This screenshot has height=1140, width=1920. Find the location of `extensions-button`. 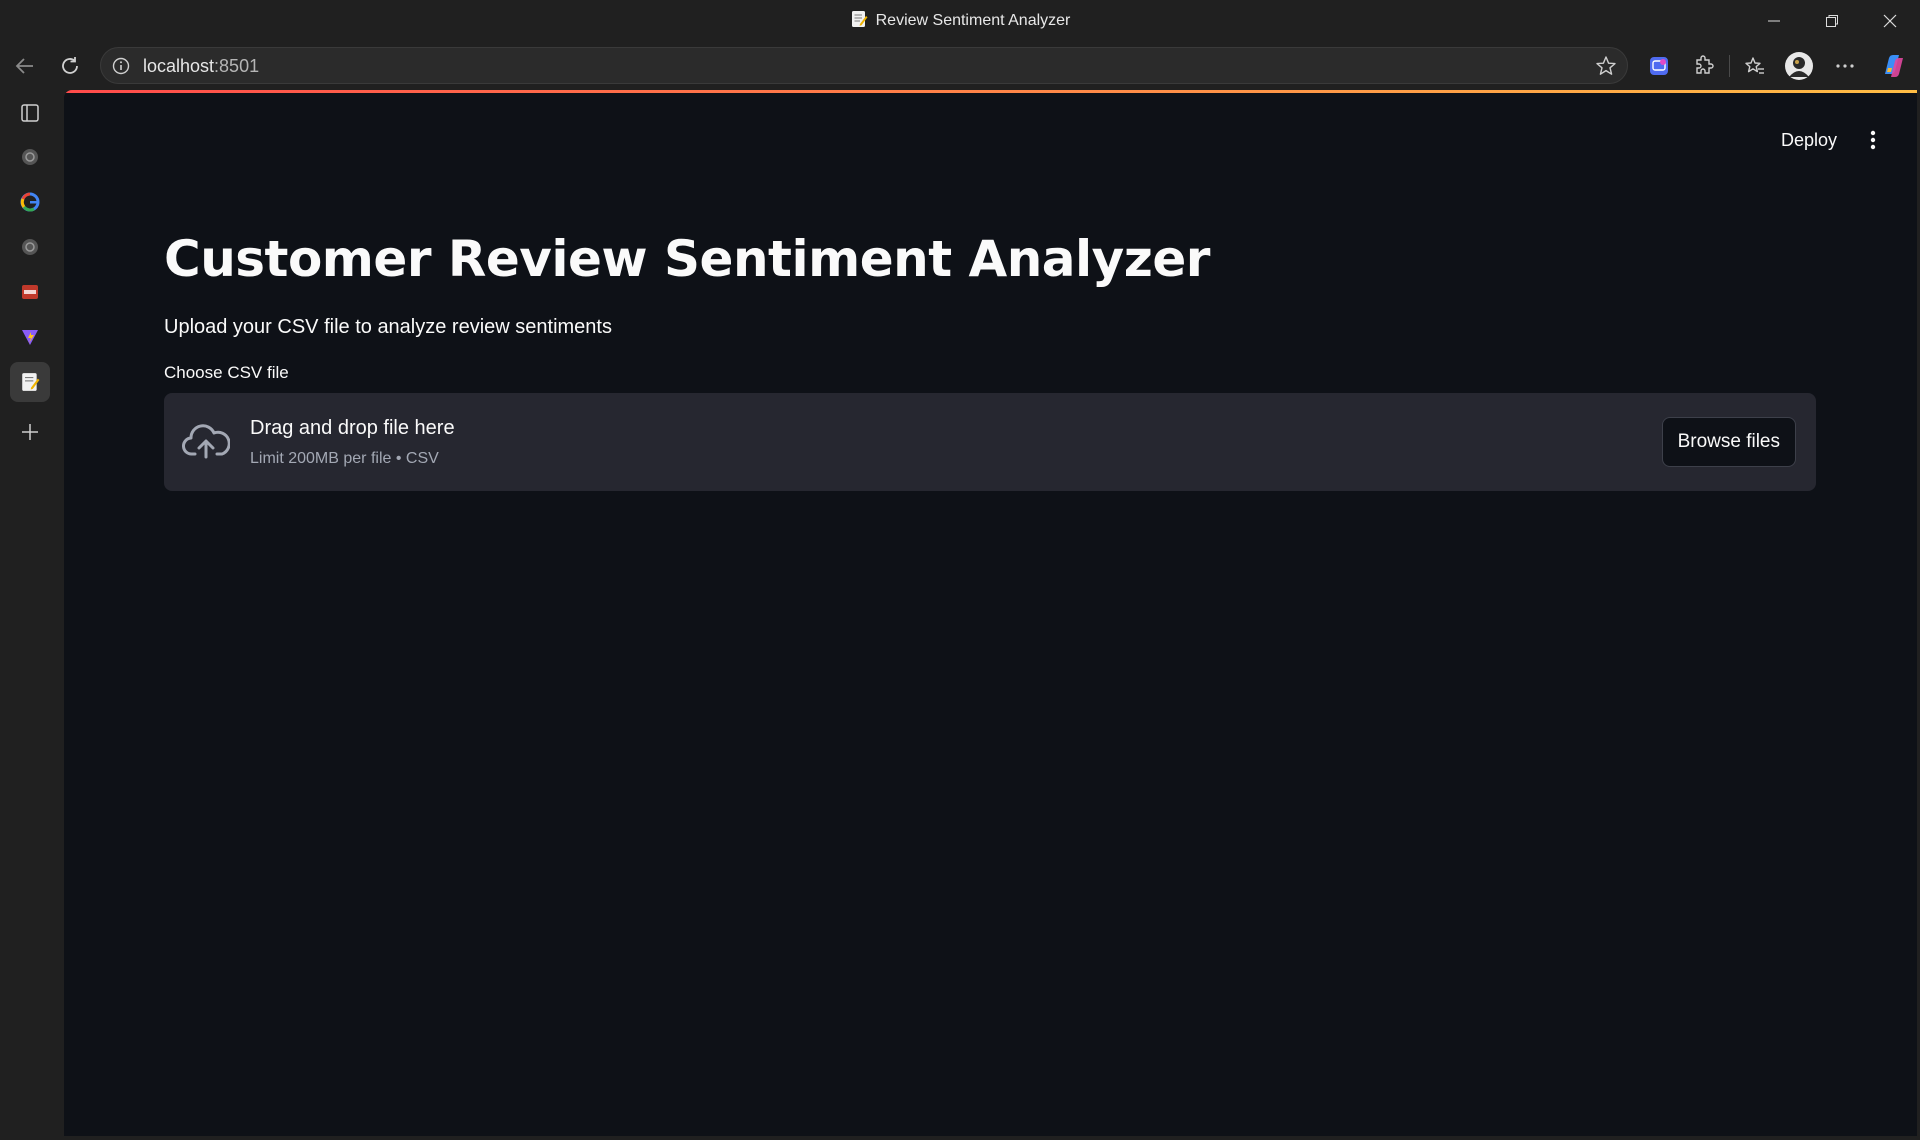

extensions-button is located at coordinates (1704, 66).